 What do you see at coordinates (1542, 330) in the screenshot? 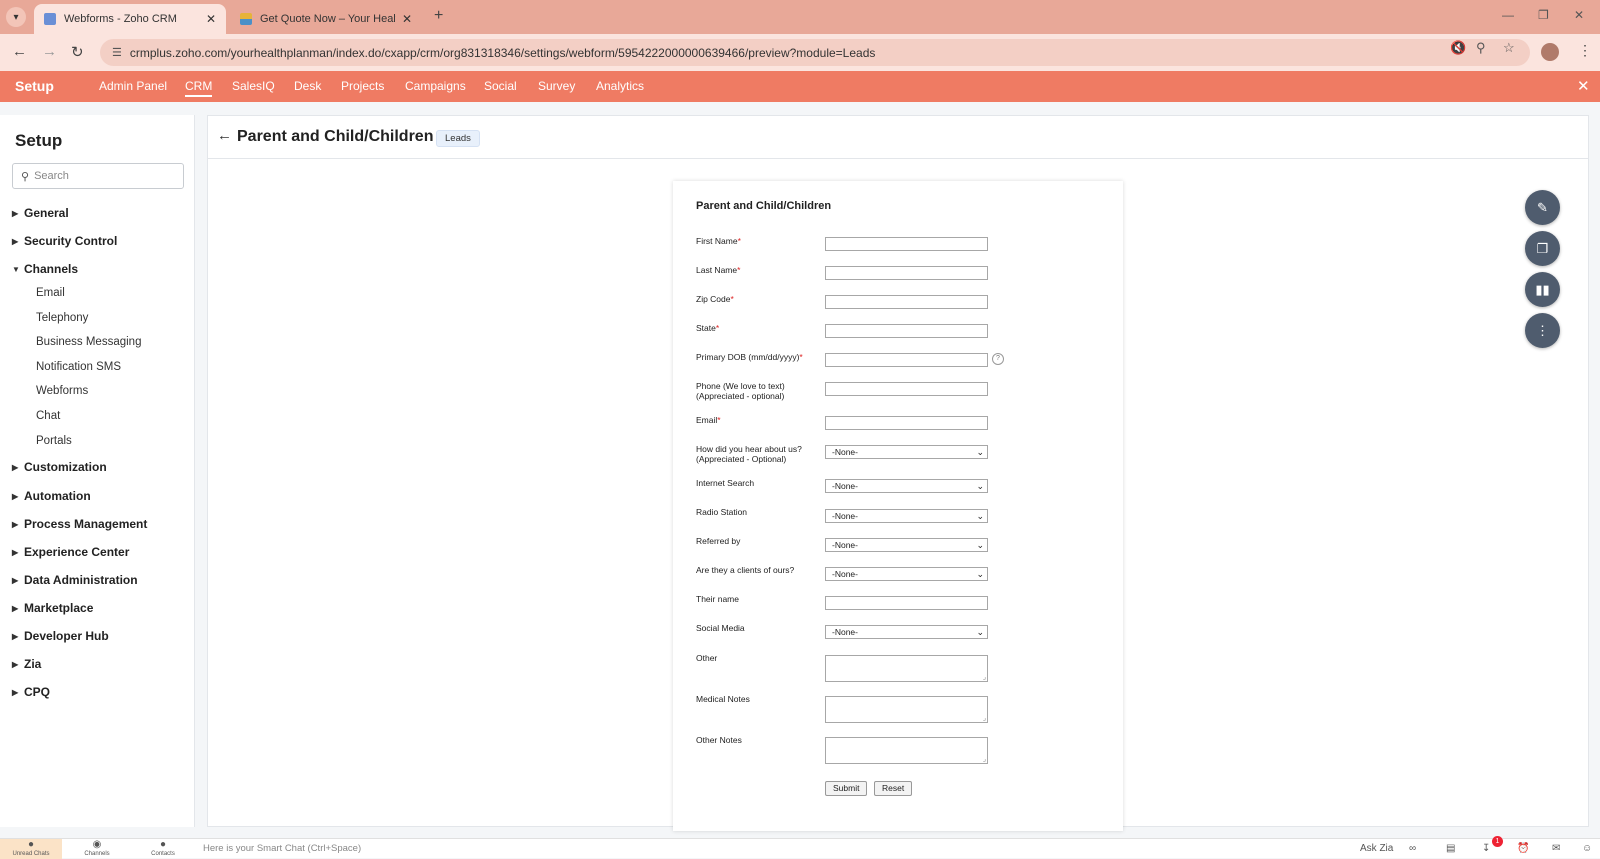
I see `more-options-button: ⋮` at bounding box center [1542, 330].